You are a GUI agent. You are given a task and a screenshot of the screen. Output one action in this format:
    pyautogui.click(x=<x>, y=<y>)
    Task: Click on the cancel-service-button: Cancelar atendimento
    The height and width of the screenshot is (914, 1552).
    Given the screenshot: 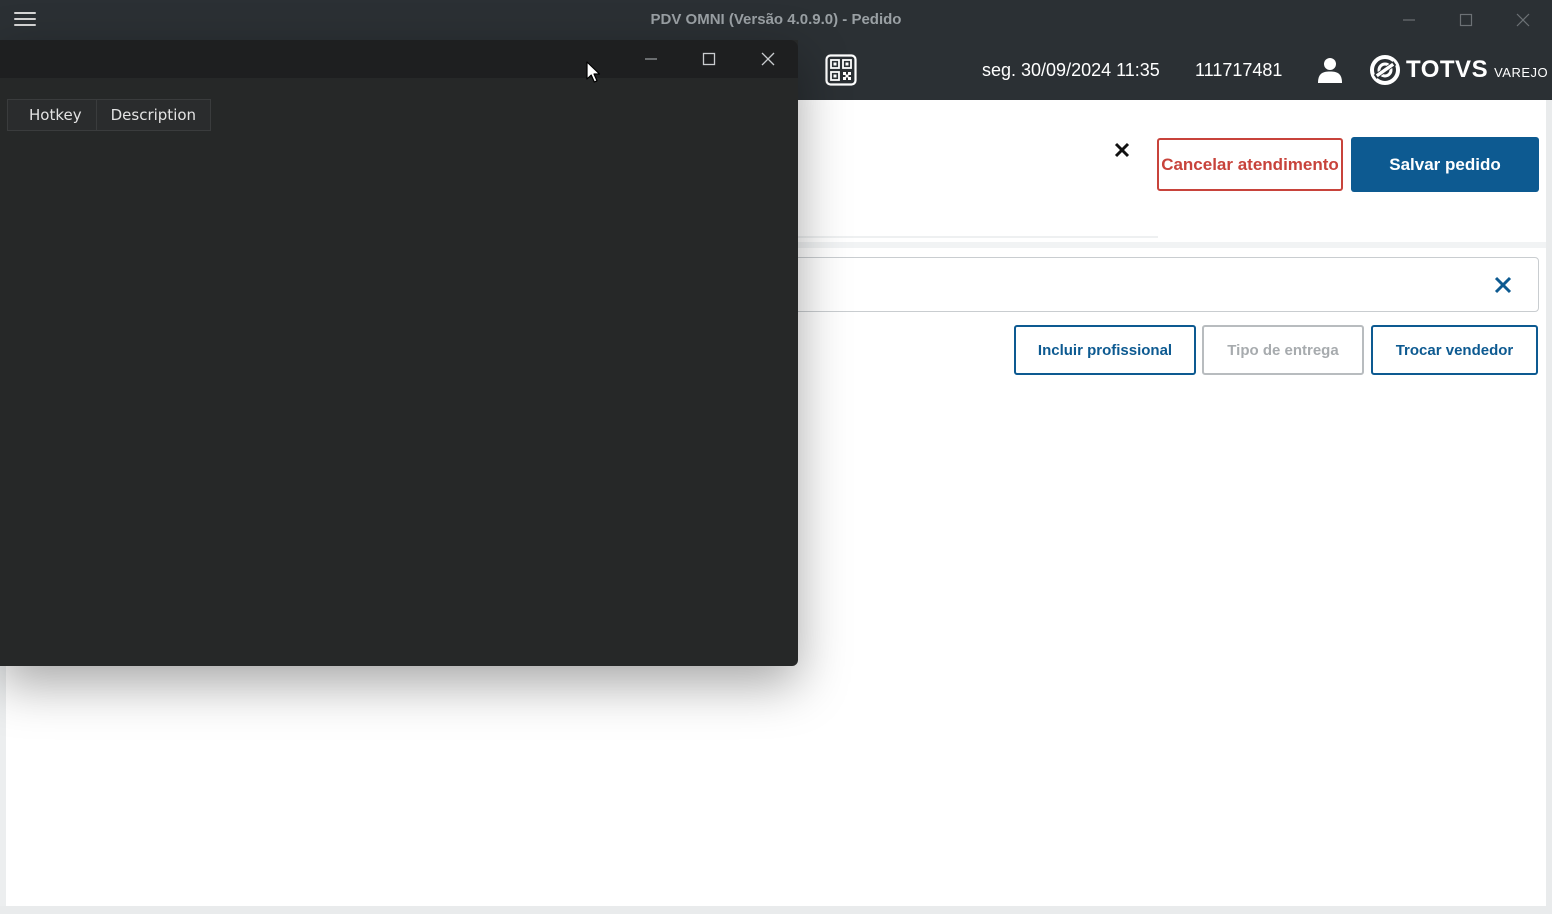 What is the action you would take?
    pyautogui.click(x=1250, y=164)
    